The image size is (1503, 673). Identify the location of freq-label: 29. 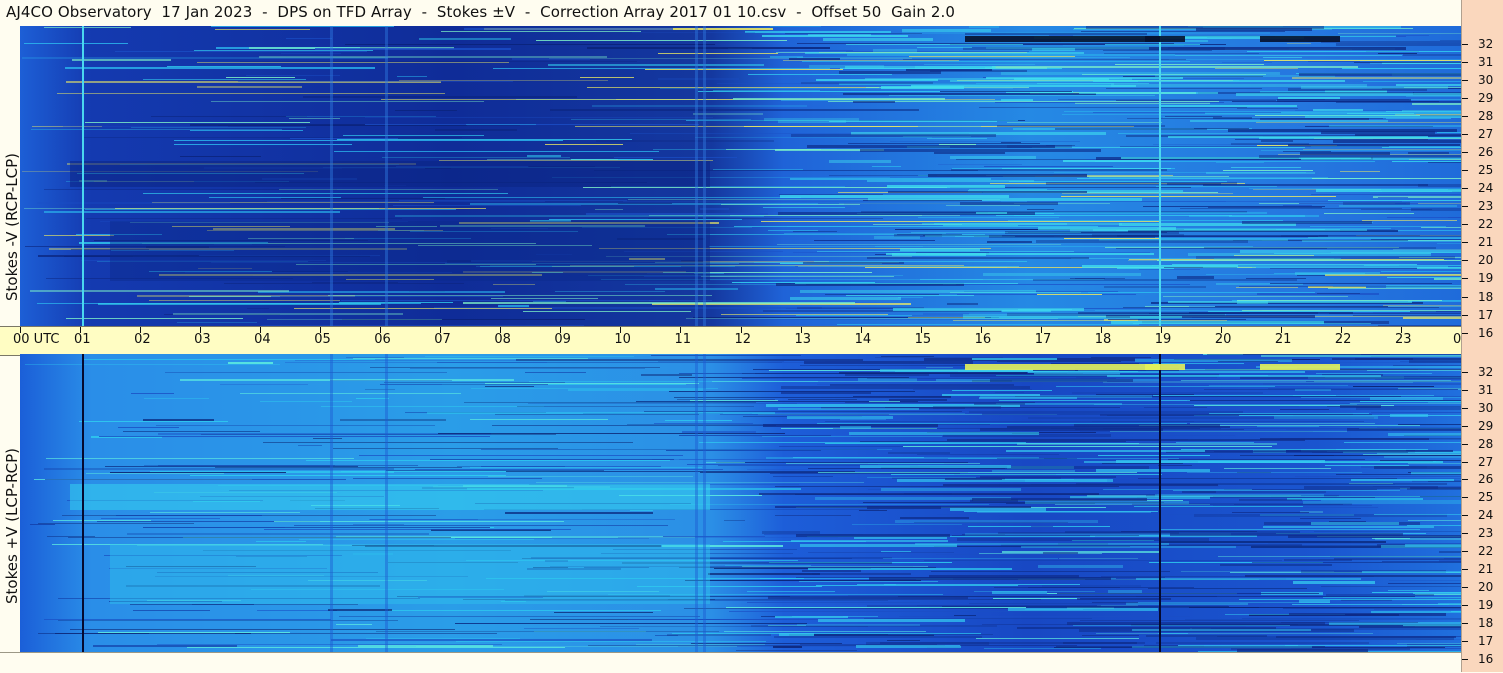
(1486, 425).